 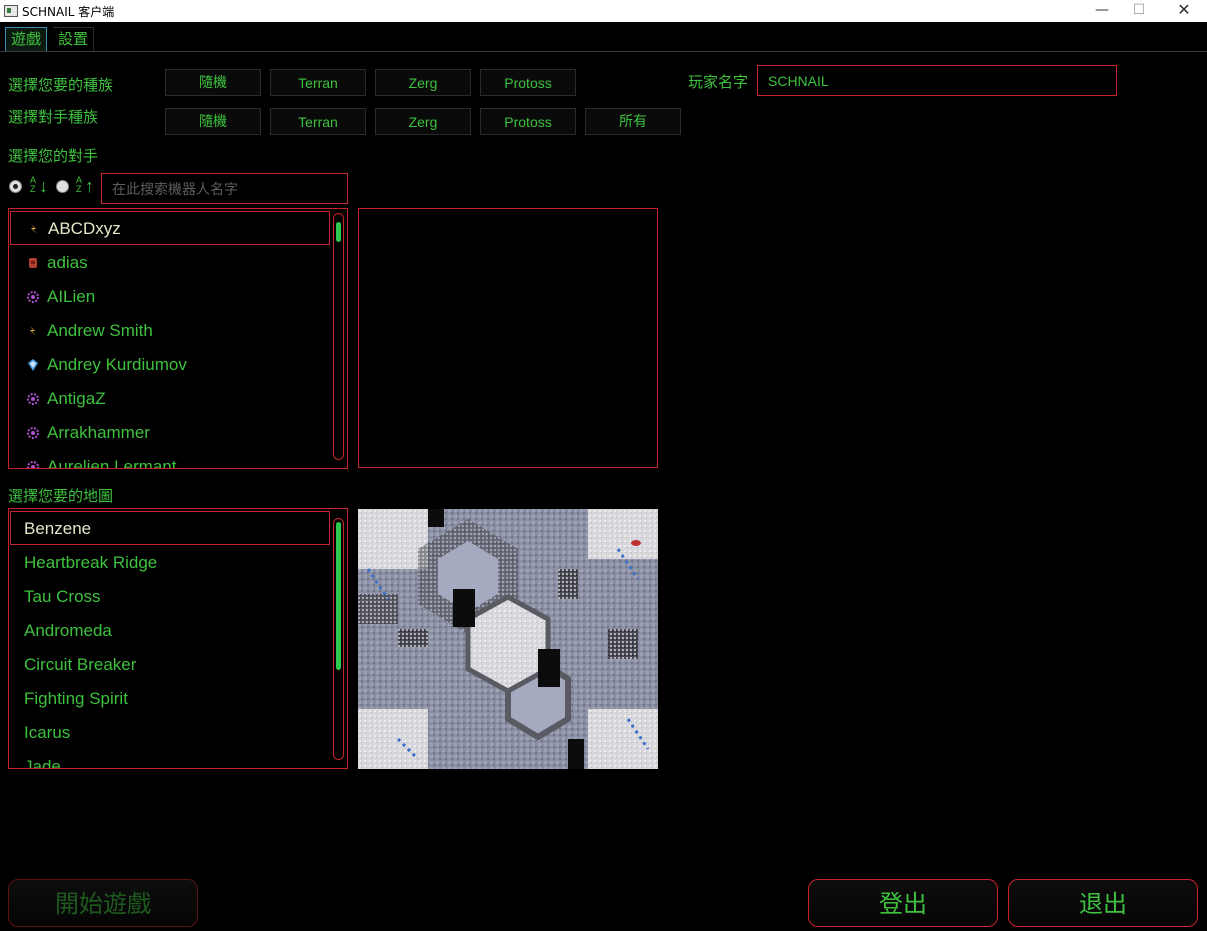 I want to click on sort-desc-radio, so click(x=62, y=186).